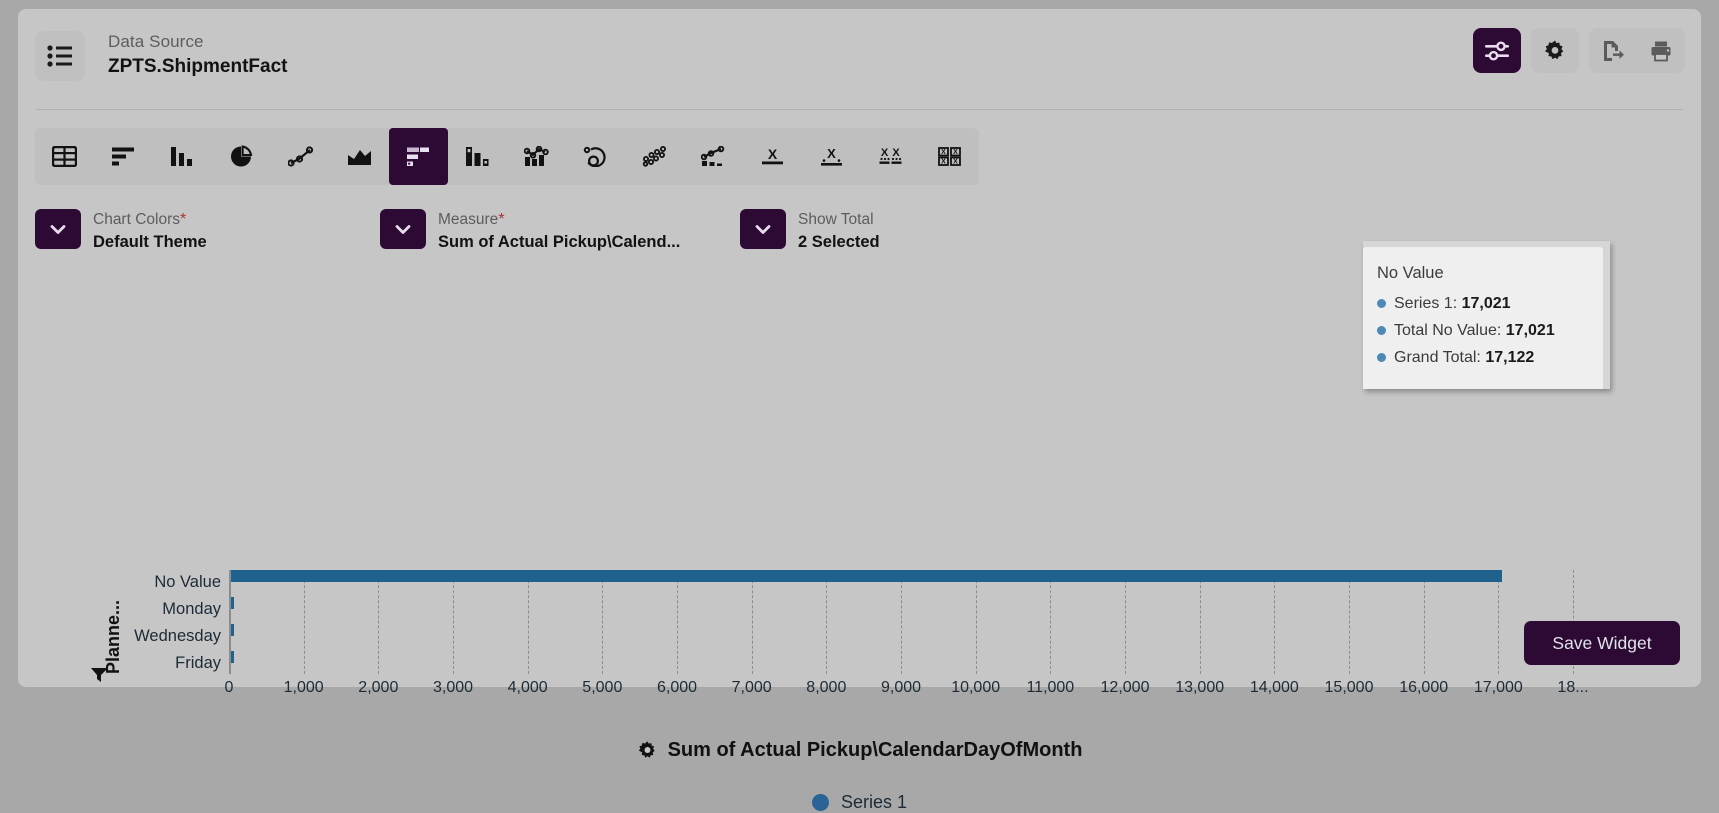  What do you see at coordinates (229, 687) in the screenshot?
I see `x-tick-label: 0` at bounding box center [229, 687].